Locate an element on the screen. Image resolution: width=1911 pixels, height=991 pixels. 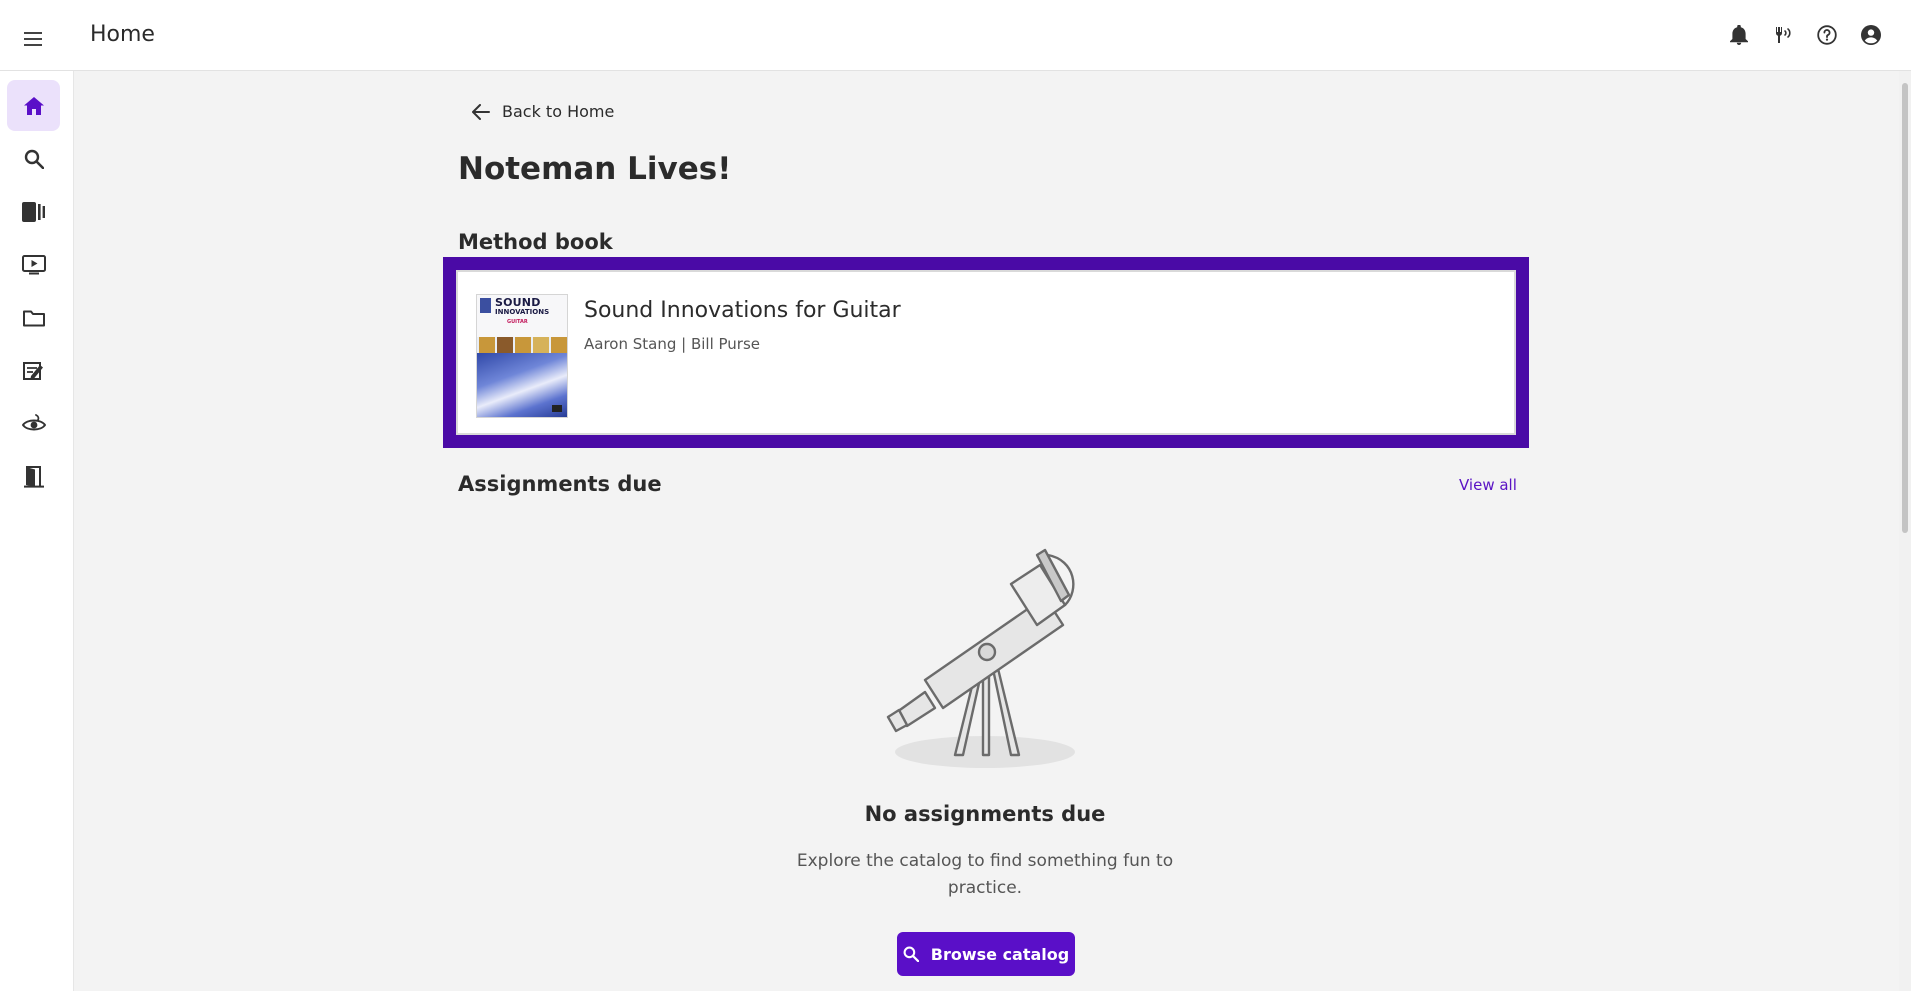
sidebar-item-assignments is located at coordinates (33, 370).